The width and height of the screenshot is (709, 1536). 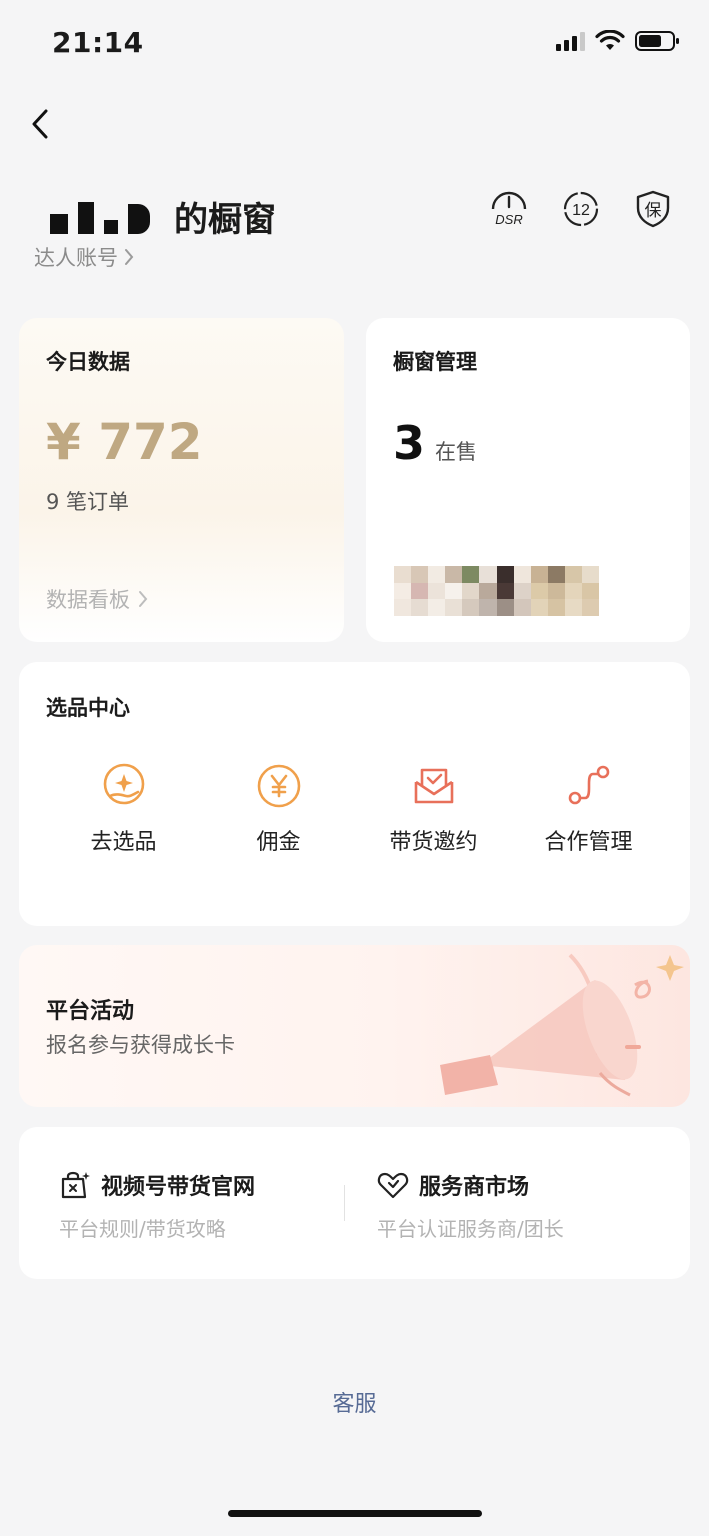 I want to click on account-link: 达人账号, so click(x=84, y=257).